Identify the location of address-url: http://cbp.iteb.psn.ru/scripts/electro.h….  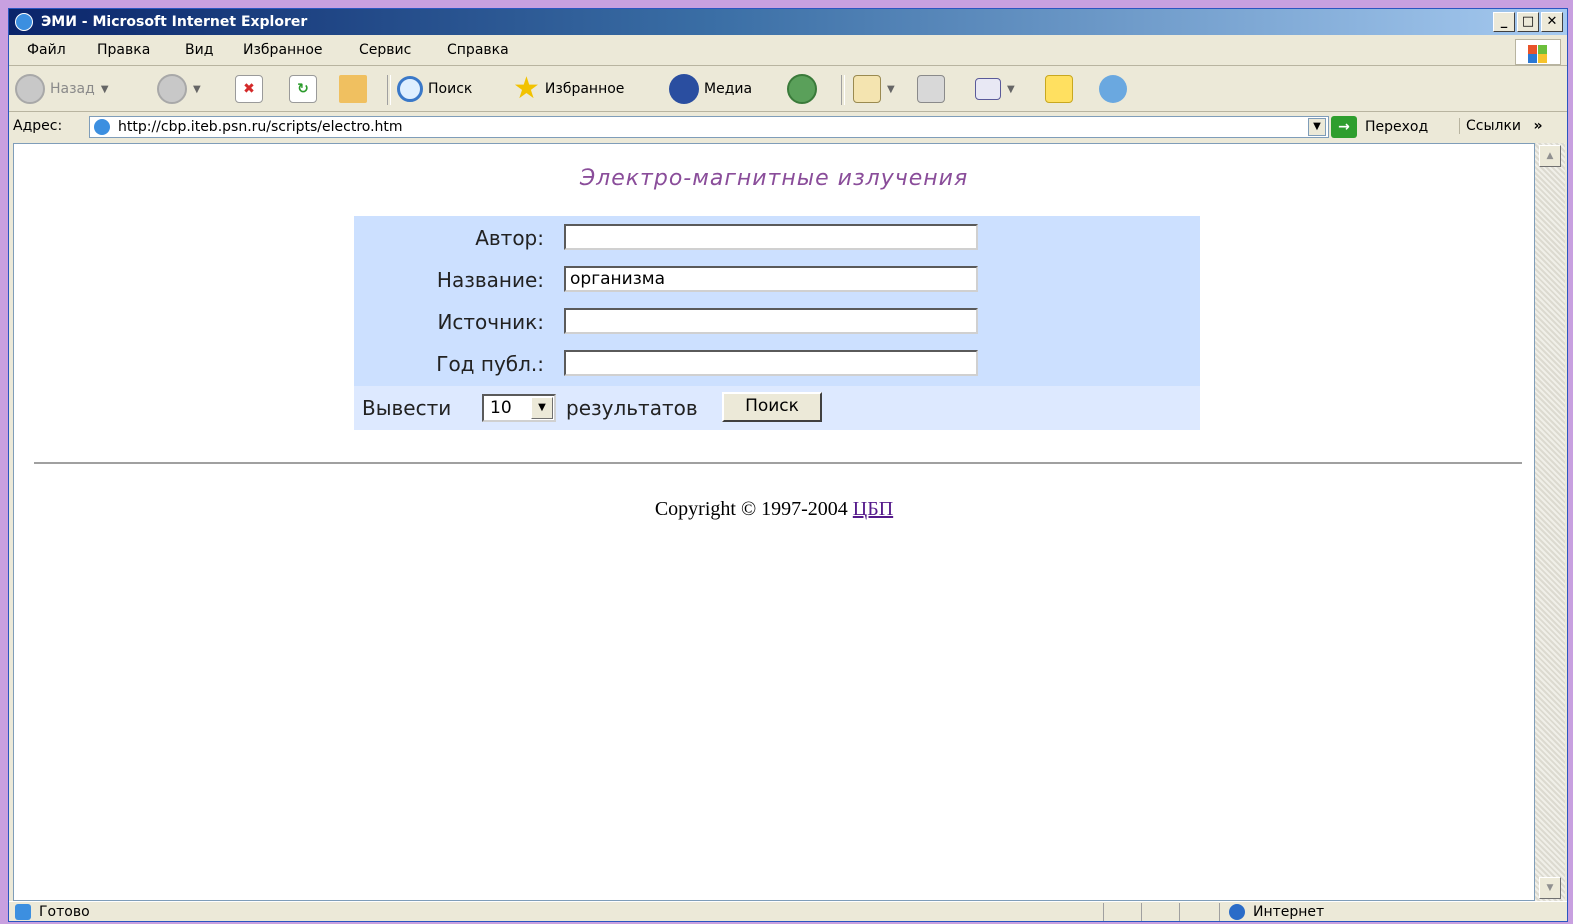
(260, 127).